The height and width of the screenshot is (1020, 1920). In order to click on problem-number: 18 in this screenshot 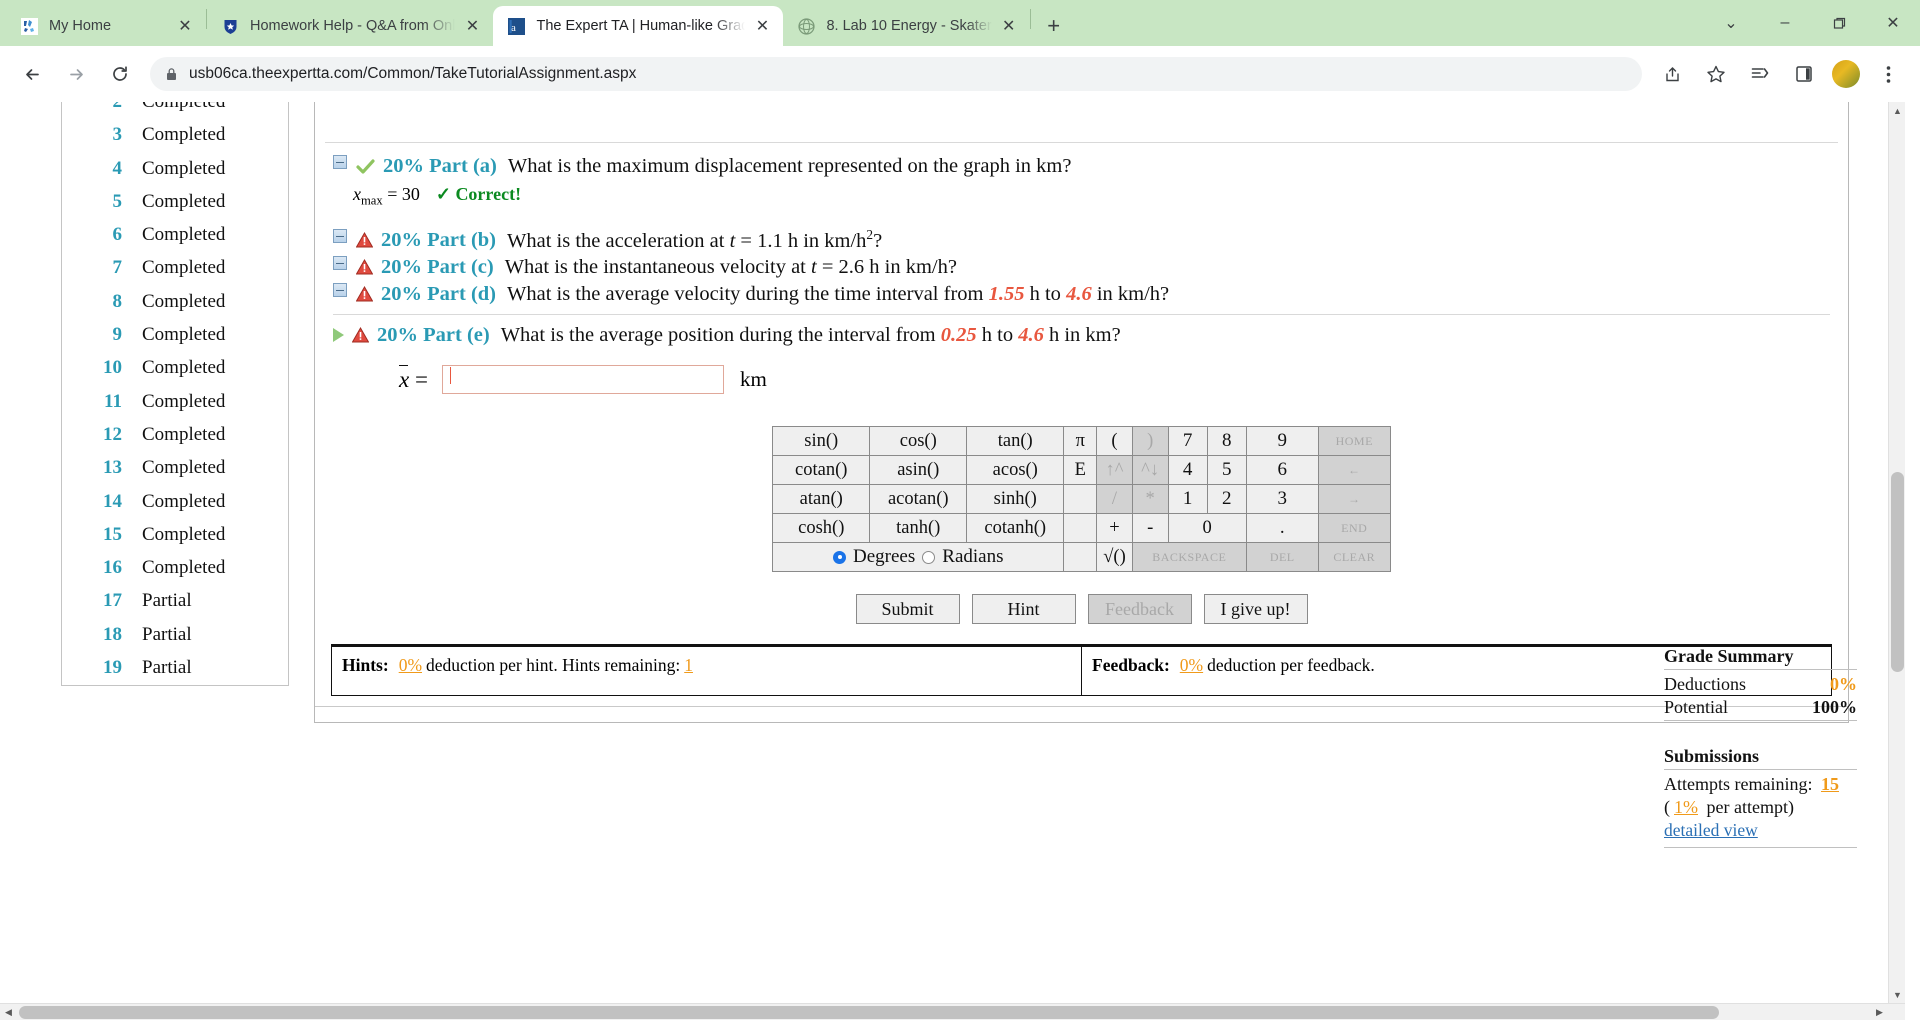, I will do `click(97, 635)`.